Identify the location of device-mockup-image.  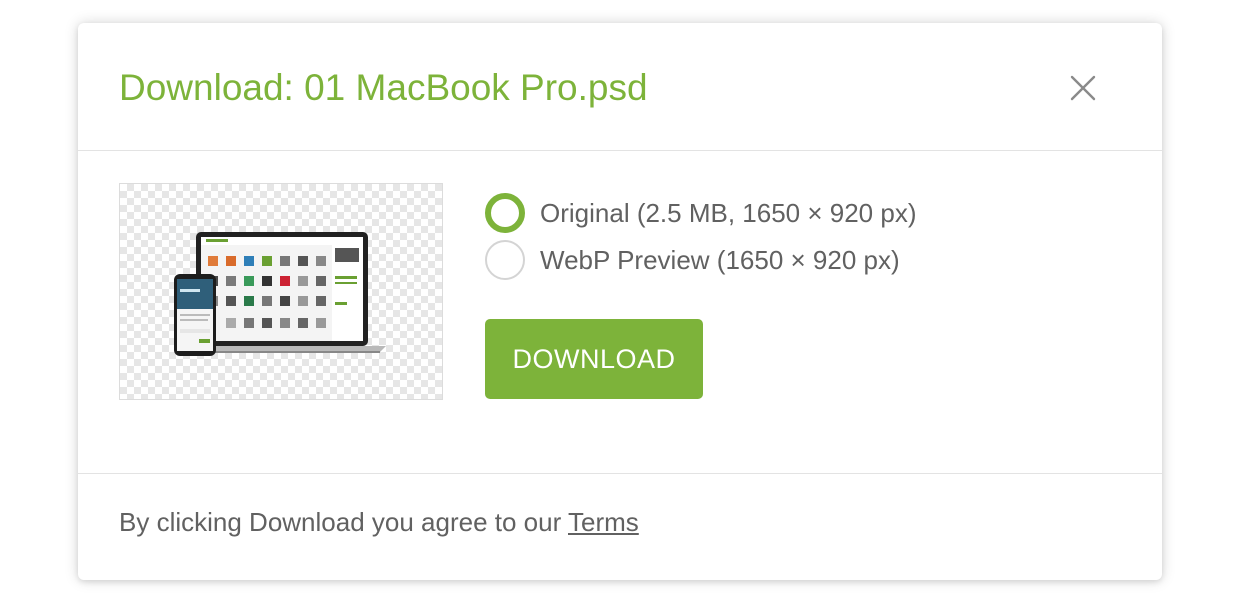
(280, 294).